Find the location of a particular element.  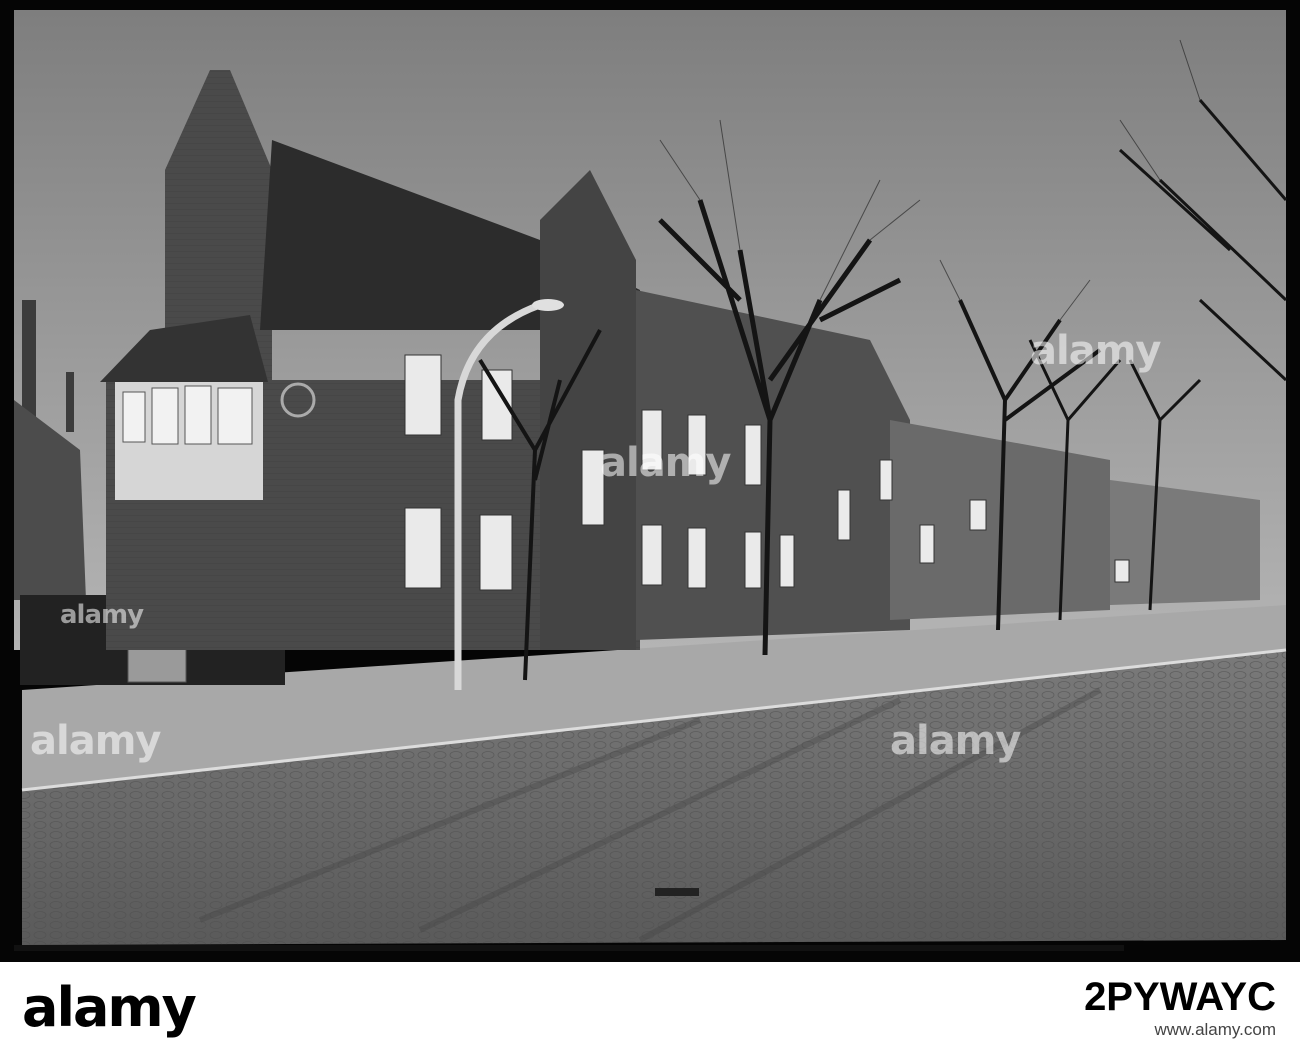

image-url: www.alamy.com is located at coordinates (1215, 1029).